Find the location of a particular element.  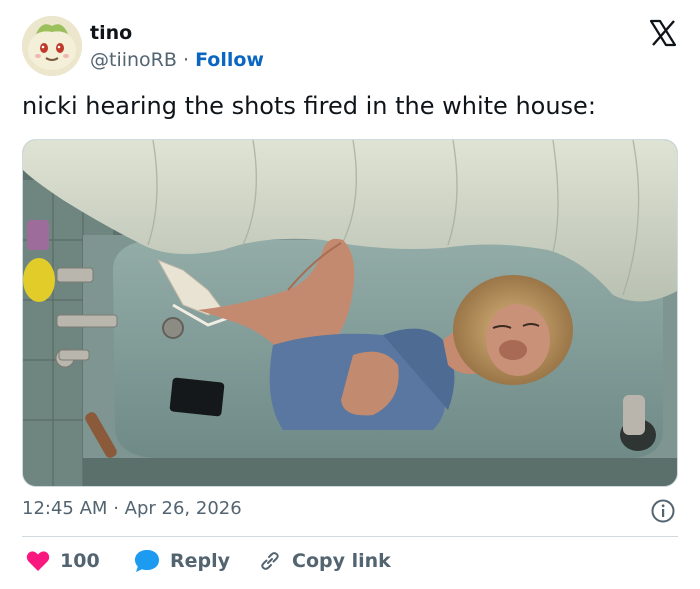

tweet-header: tino @tiinoRB · Follow is located at coordinates (351, 46).